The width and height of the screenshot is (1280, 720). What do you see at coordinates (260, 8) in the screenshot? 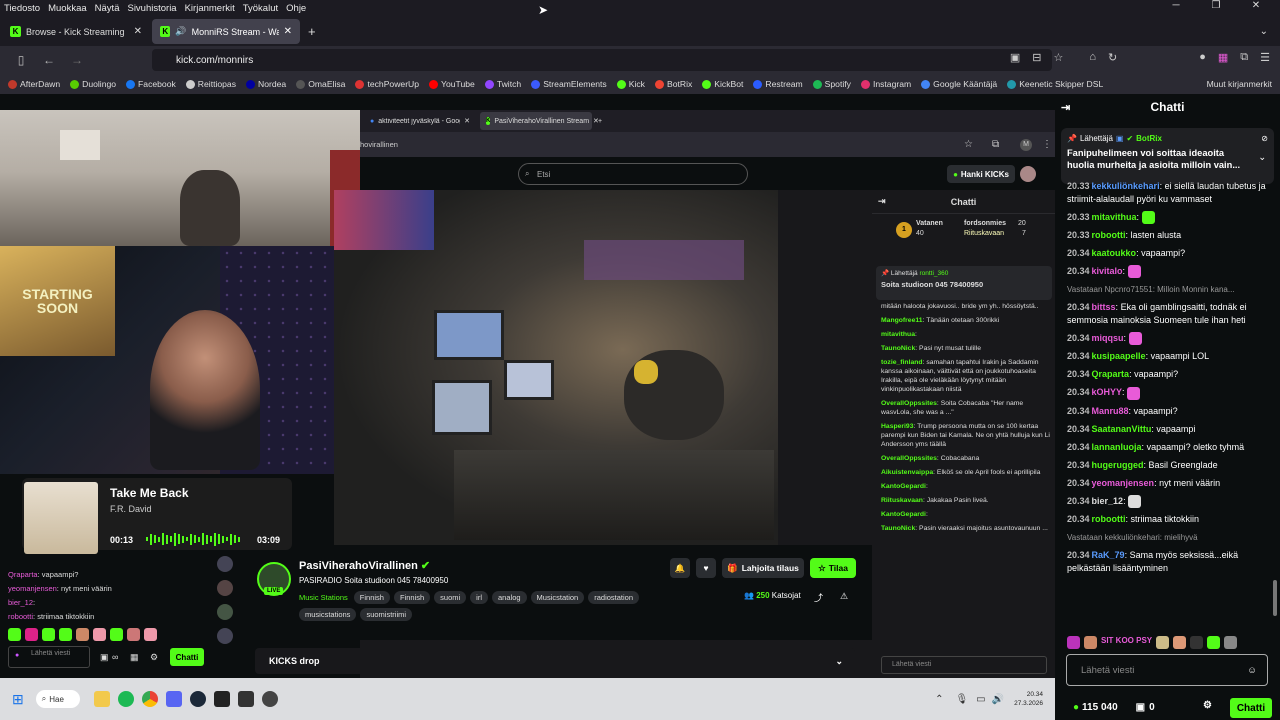
I see `menu-tools: Työkalut` at bounding box center [260, 8].